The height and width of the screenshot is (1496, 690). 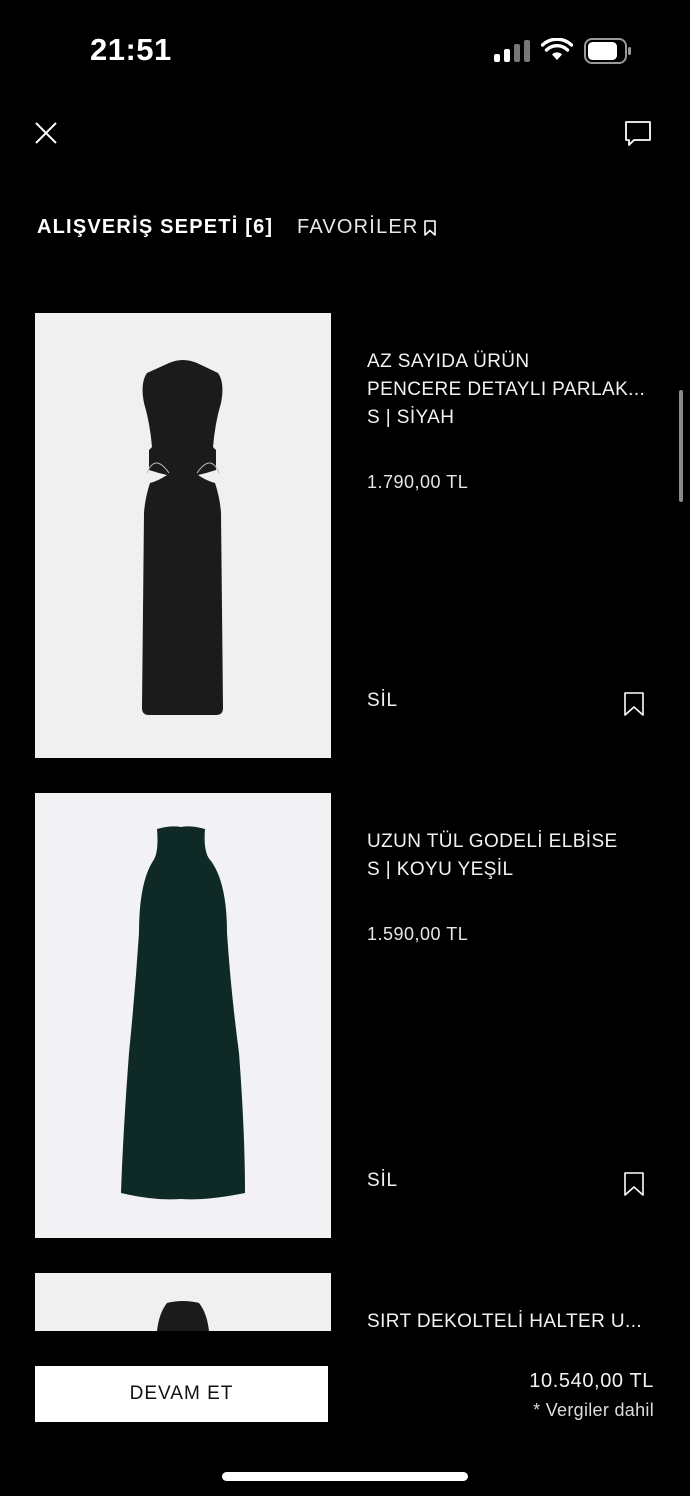 I want to click on cart-total: 10.540,00 TL, so click(x=591, y=1381).